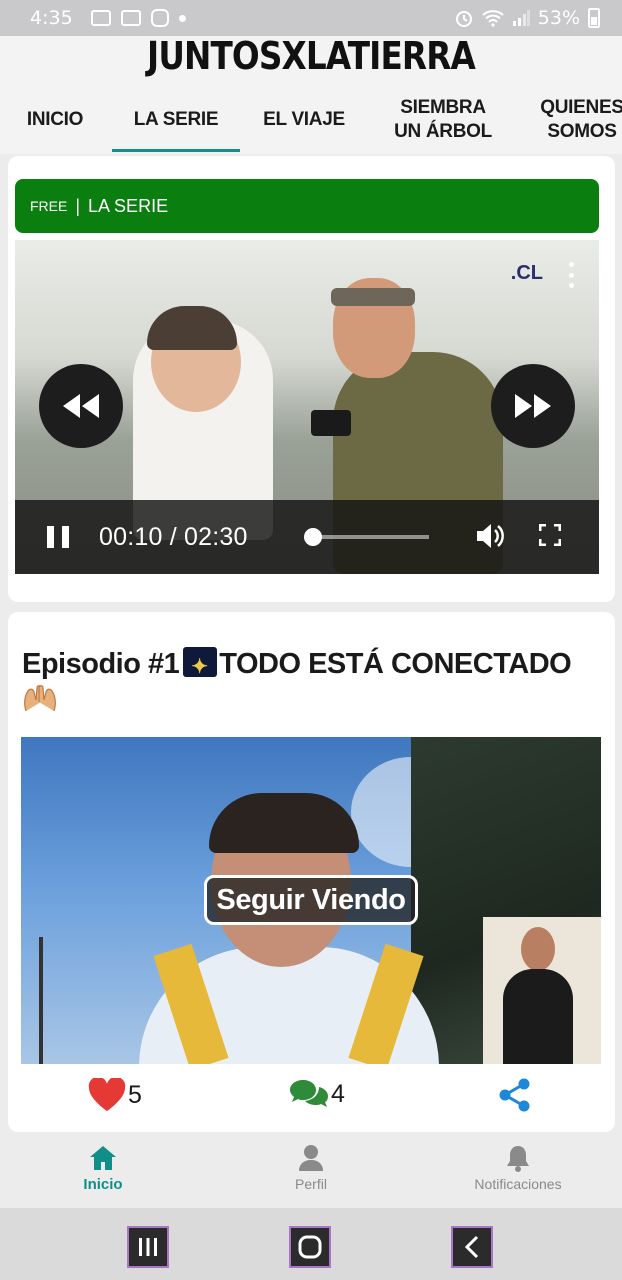 The height and width of the screenshot is (1280, 622). What do you see at coordinates (572, 120) in the screenshot?
I see `nav-tab-quienes-somos: QUIENES SOMOS` at bounding box center [572, 120].